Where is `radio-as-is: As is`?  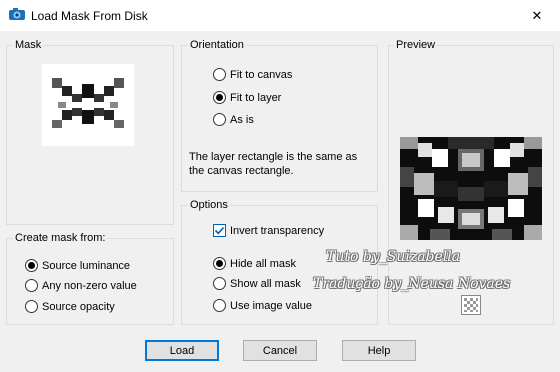 radio-as-is: As is is located at coordinates (233, 119).